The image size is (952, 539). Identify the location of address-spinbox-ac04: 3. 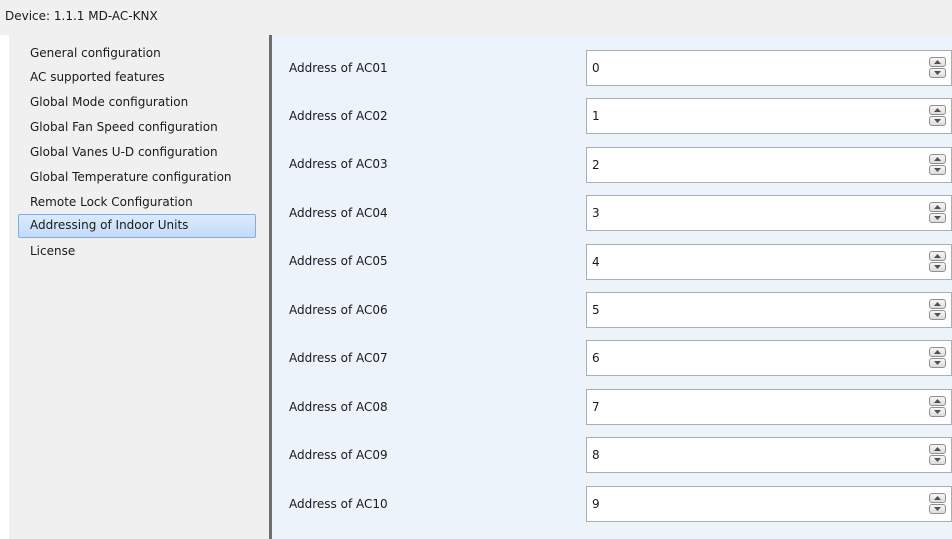
(769, 213).